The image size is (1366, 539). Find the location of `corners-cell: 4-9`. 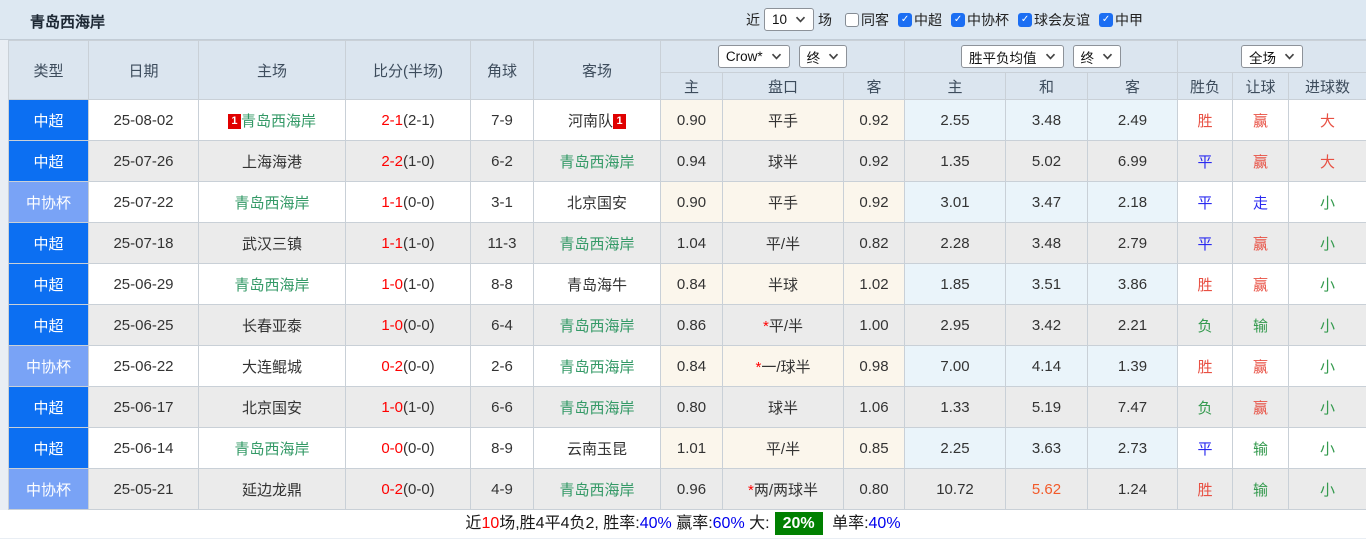

corners-cell: 4-9 is located at coordinates (502, 489).